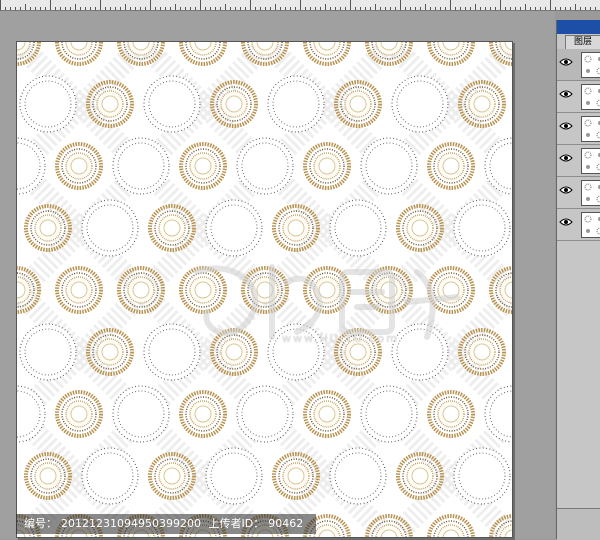 The image size is (600, 540). Describe the element at coordinates (582, 42) in the screenshot. I see `tab-layers: 图层` at that location.